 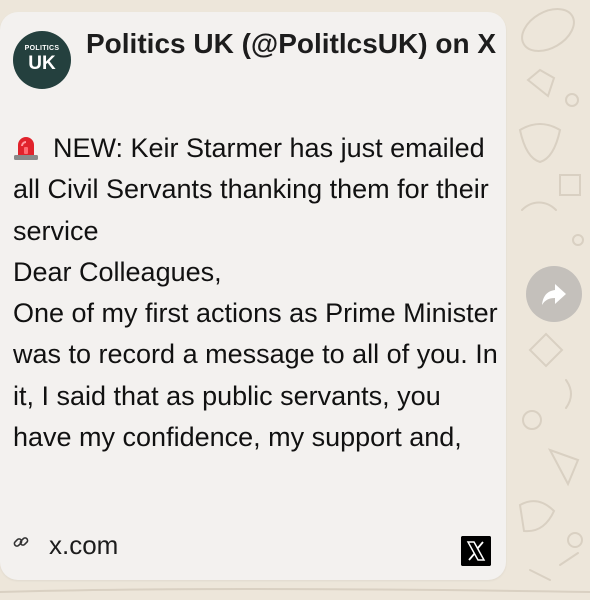 What do you see at coordinates (26, 148) in the screenshot?
I see `siren-emoji-icon` at bounding box center [26, 148].